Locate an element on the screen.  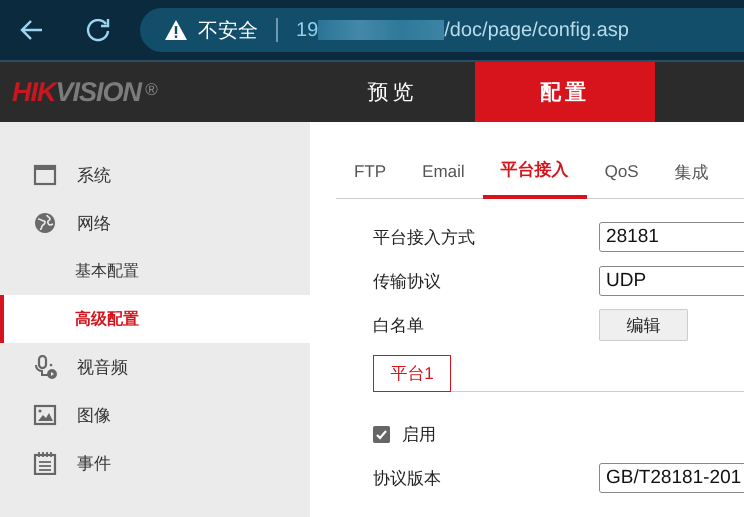
sidebar-item: 视音频 is located at coordinates (102, 367).